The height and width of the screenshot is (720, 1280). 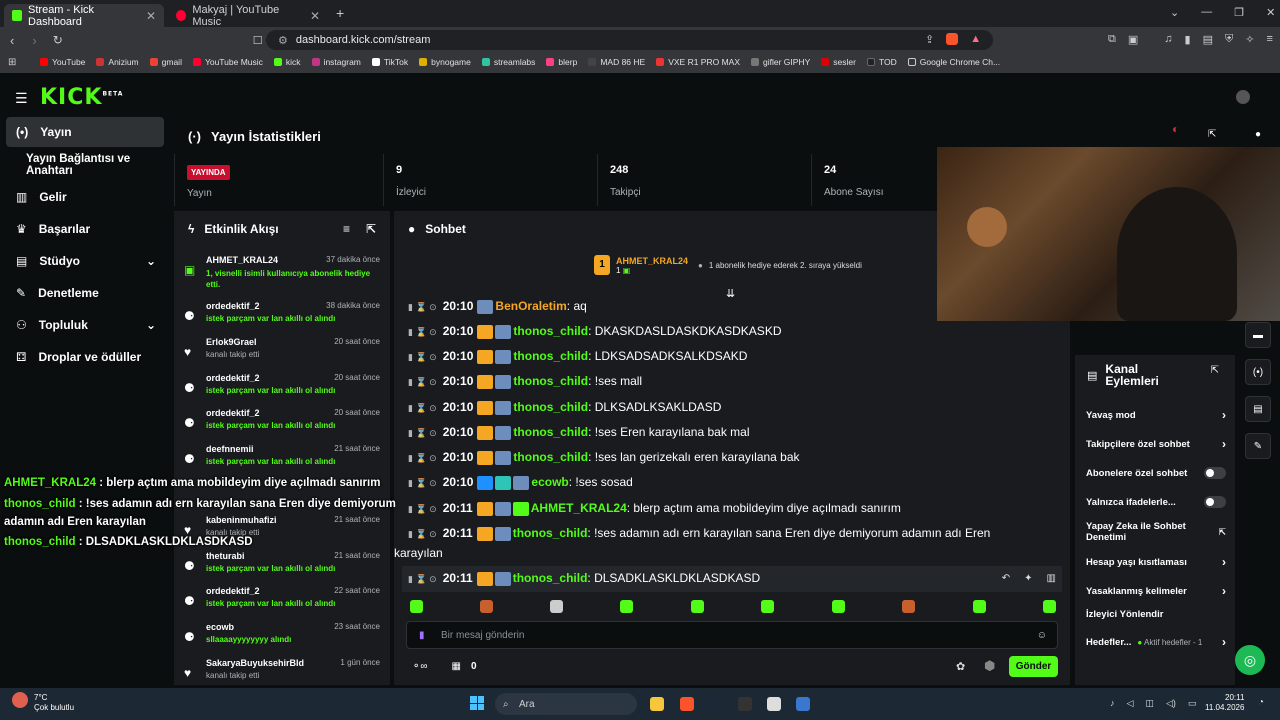 What do you see at coordinates (960, 666) in the screenshot?
I see `settings-icon: ✿` at bounding box center [960, 666].